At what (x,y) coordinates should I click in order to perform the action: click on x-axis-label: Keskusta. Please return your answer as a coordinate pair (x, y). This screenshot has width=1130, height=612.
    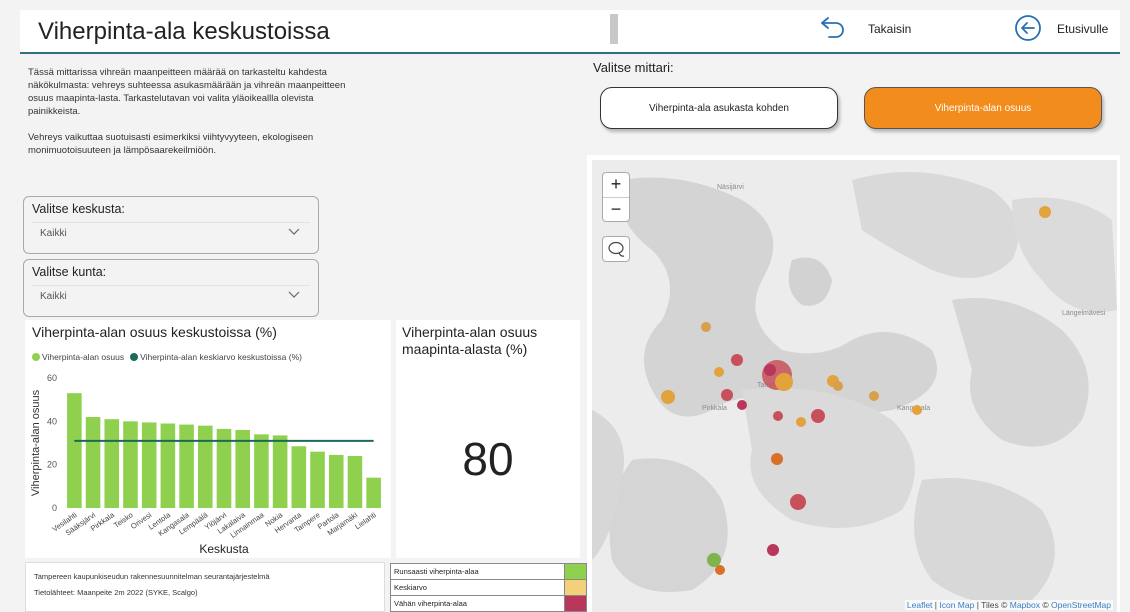
    Looking at the image, I should click on (224, 549).